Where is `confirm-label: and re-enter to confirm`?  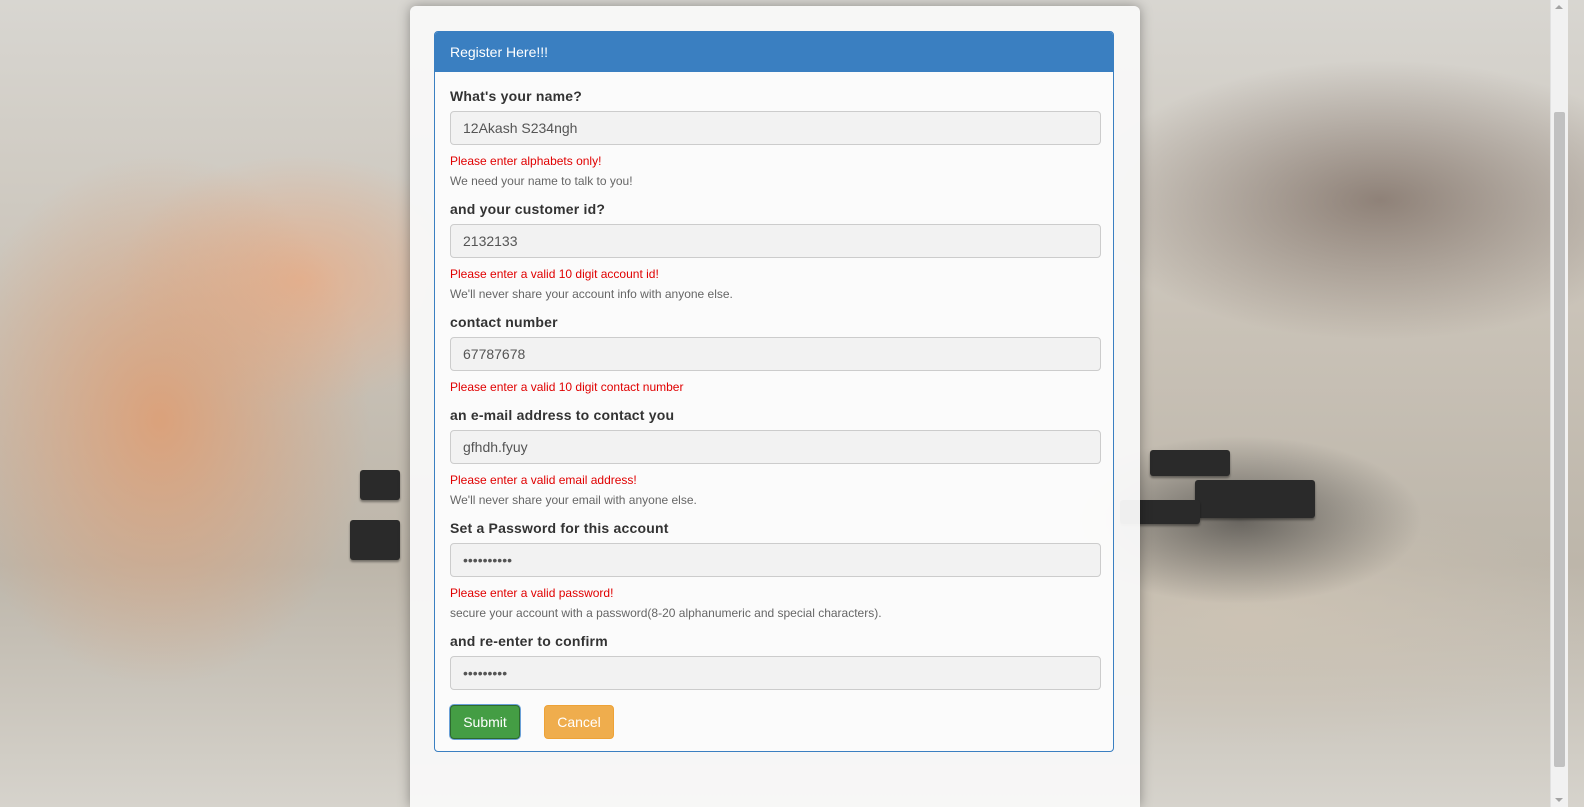 confirm-label: and re-enter to confirm is located at coordinates (529, 641).